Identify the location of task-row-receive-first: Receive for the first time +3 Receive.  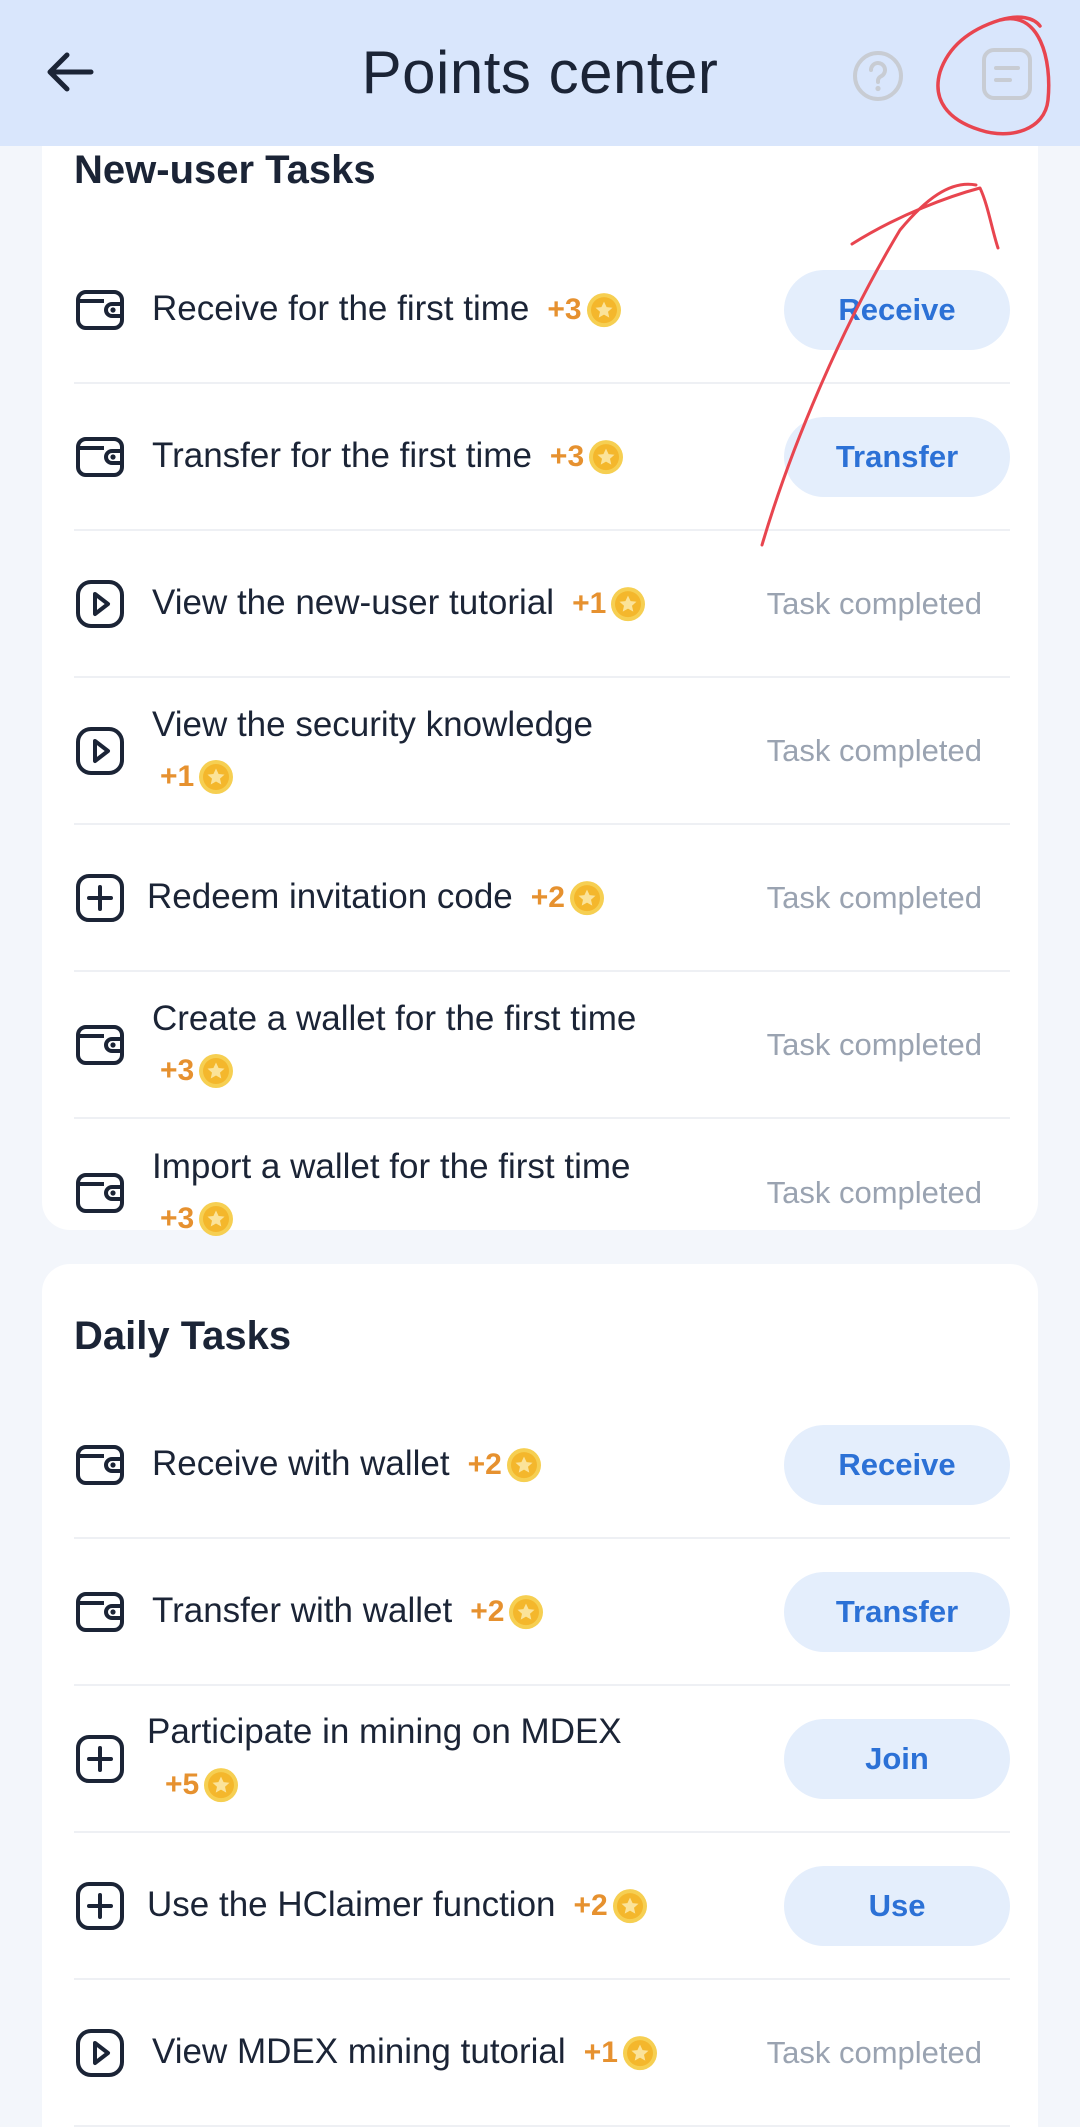
(542, 310).